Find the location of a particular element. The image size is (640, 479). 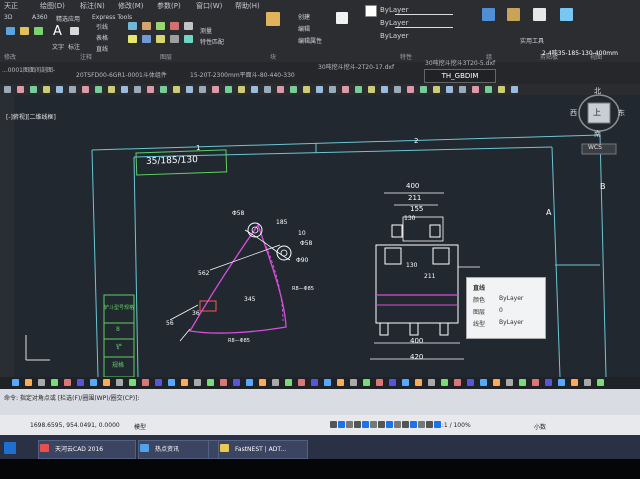

tab-express-tools: Express Tools is located at coordinates (112, 17).